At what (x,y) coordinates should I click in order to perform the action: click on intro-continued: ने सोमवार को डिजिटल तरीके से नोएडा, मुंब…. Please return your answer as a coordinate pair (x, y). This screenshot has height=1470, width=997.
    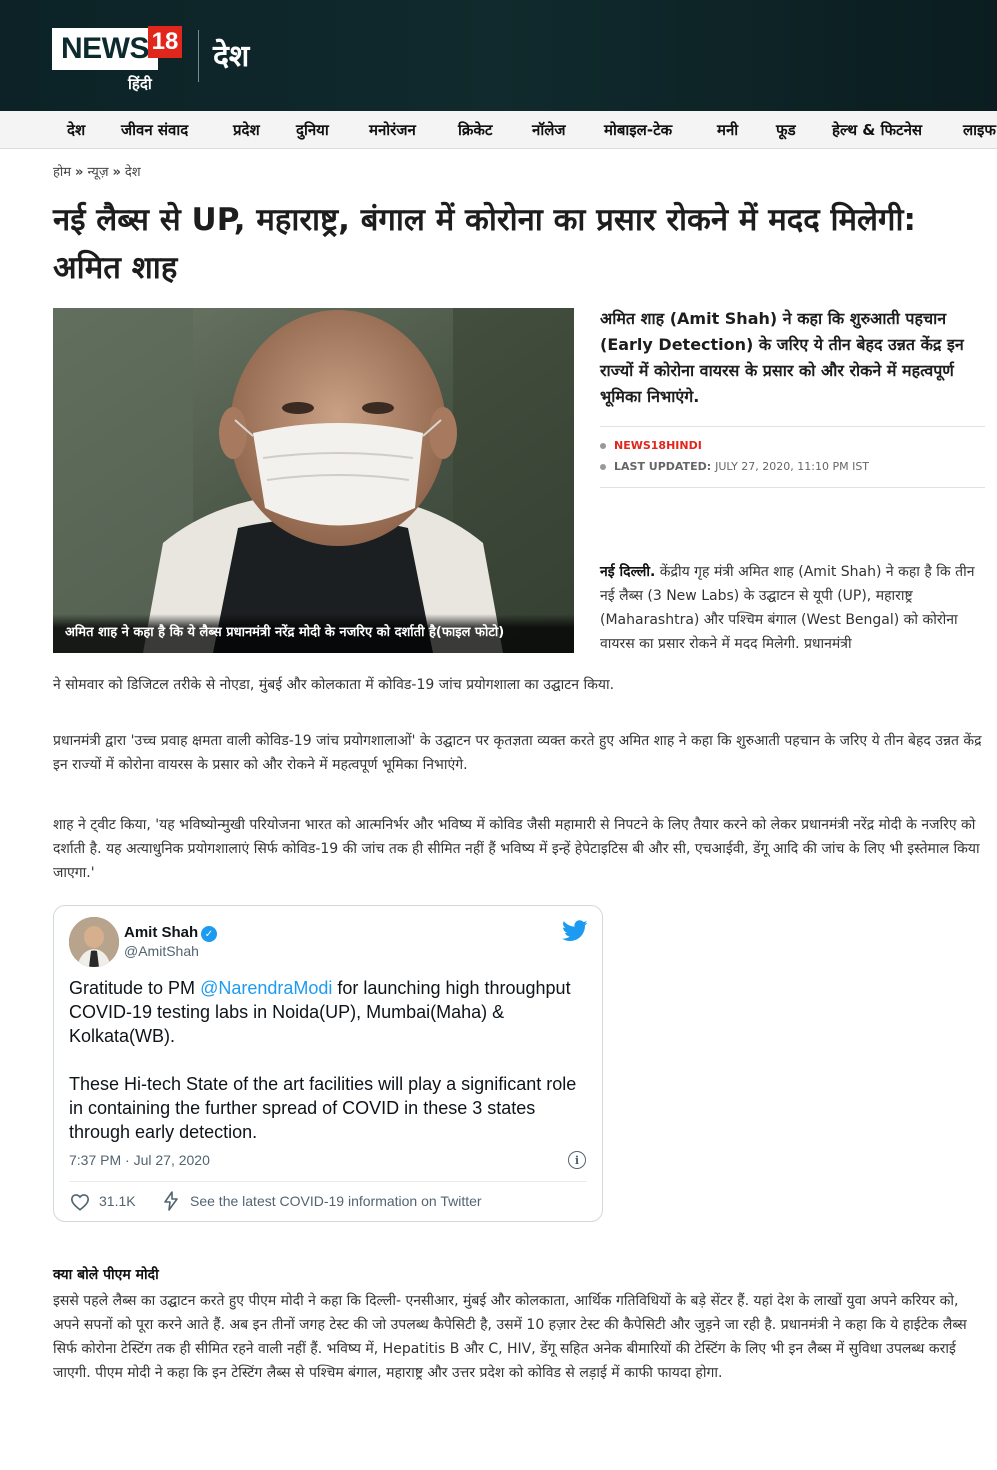
    Looking at the image, I should click on (334, 685).